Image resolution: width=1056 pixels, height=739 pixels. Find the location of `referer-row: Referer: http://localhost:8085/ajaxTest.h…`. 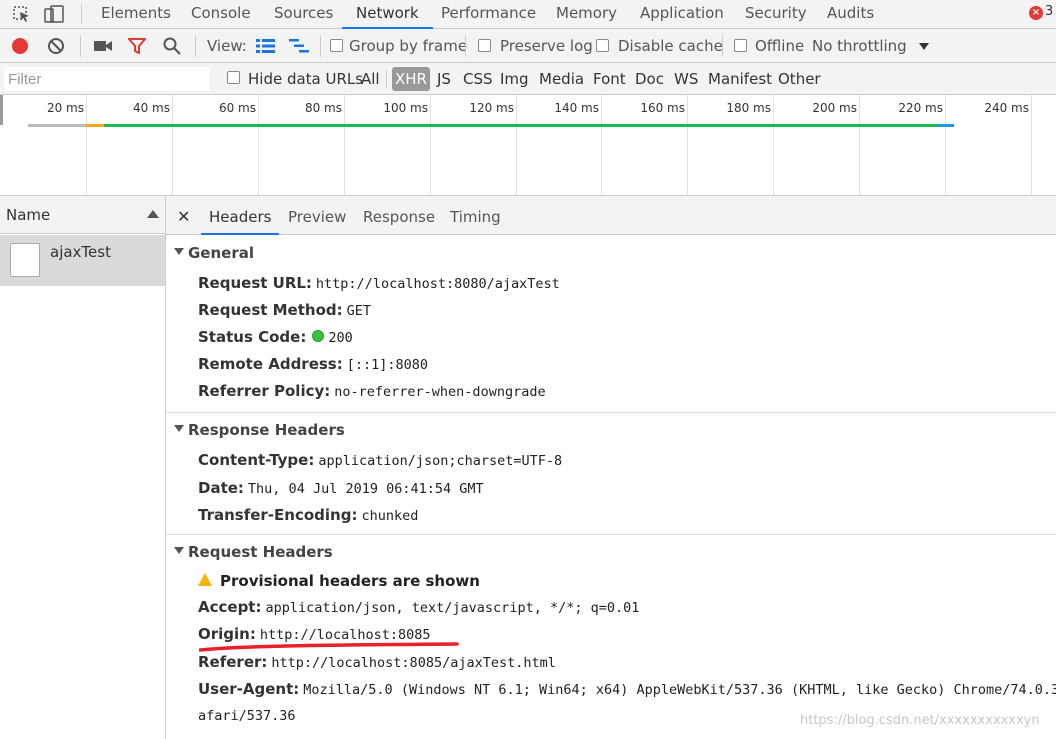

referer-row: Referer: http://localhost:8085/ajaxTest.h… is located at coordinates (377, 662).